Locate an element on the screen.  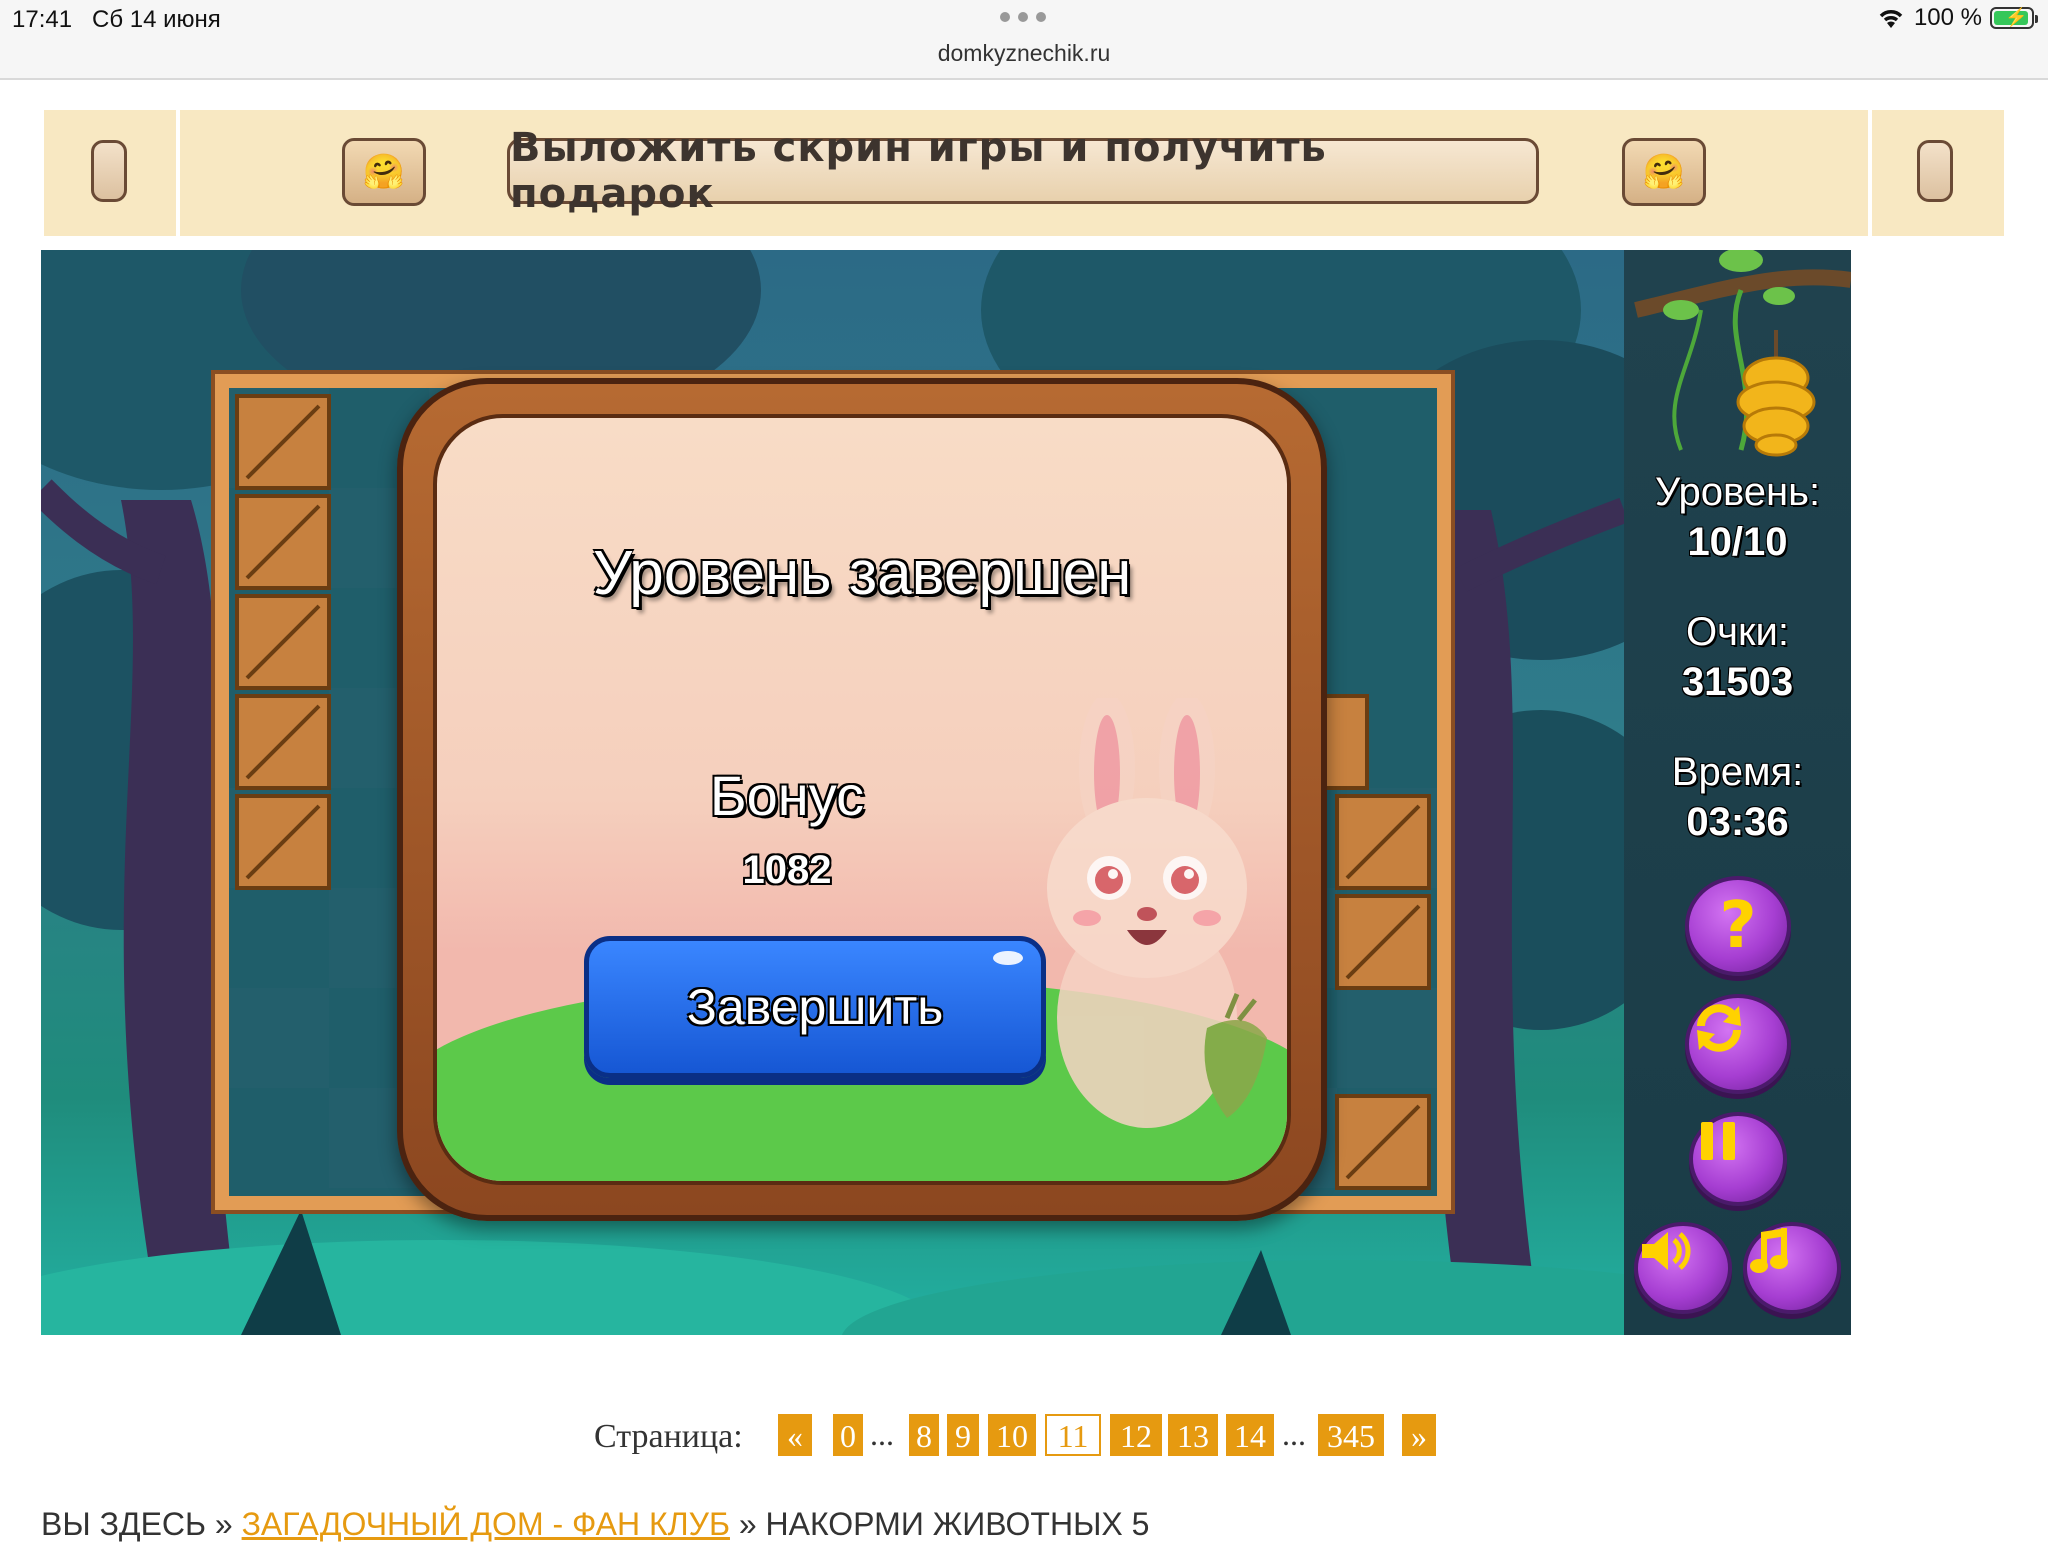
bonus-value: 1082 is located at coordinates (787, 870).